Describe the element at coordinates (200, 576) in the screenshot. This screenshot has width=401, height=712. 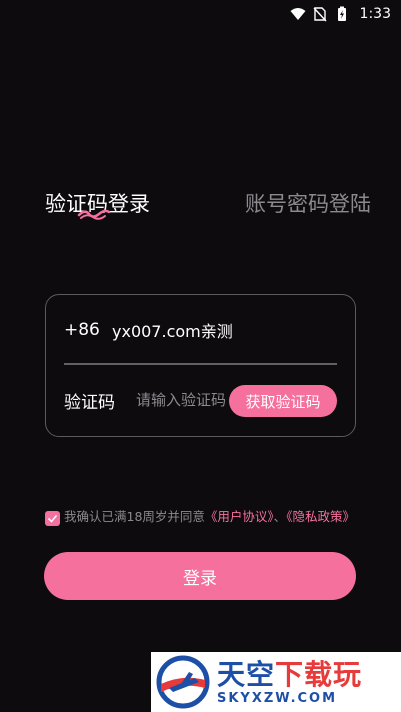
I see `login-button: 登录` at that location.